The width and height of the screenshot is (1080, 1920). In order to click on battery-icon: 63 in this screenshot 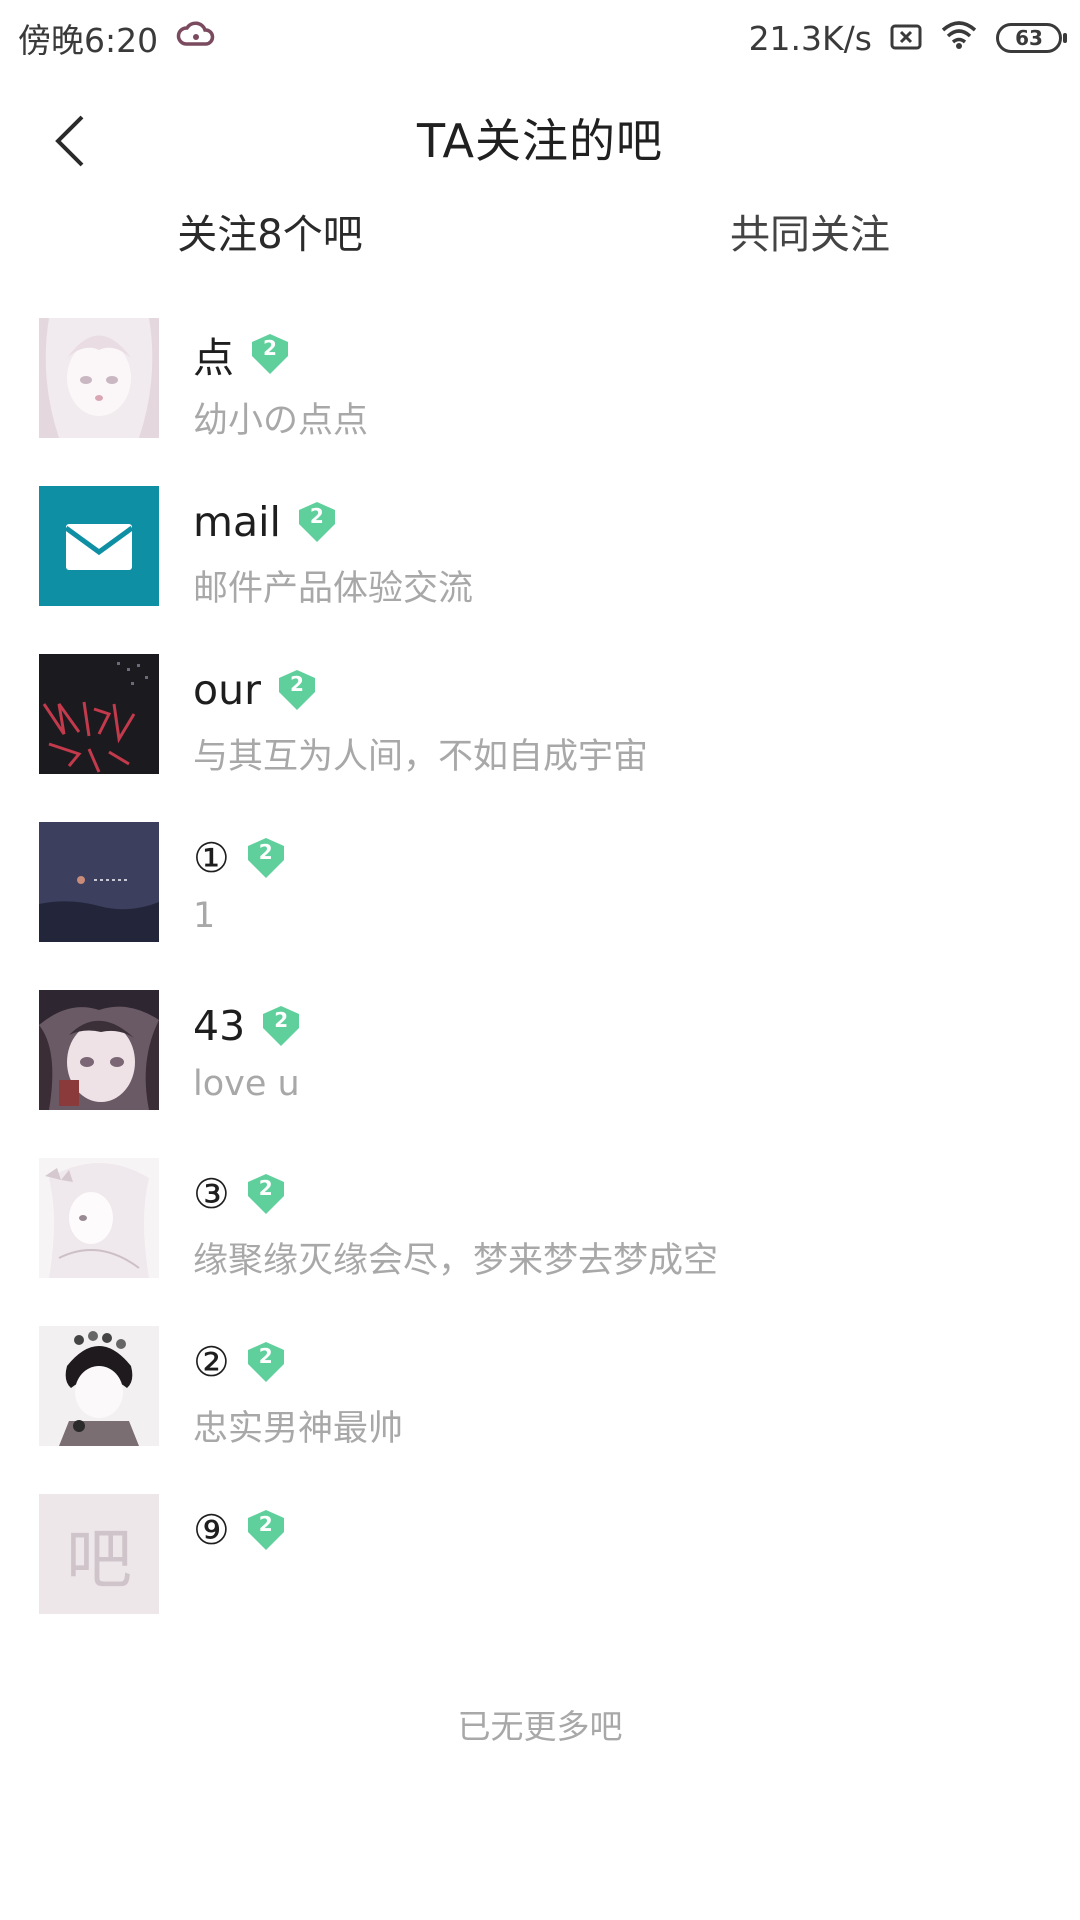, I will do `click(1031, 38)`.